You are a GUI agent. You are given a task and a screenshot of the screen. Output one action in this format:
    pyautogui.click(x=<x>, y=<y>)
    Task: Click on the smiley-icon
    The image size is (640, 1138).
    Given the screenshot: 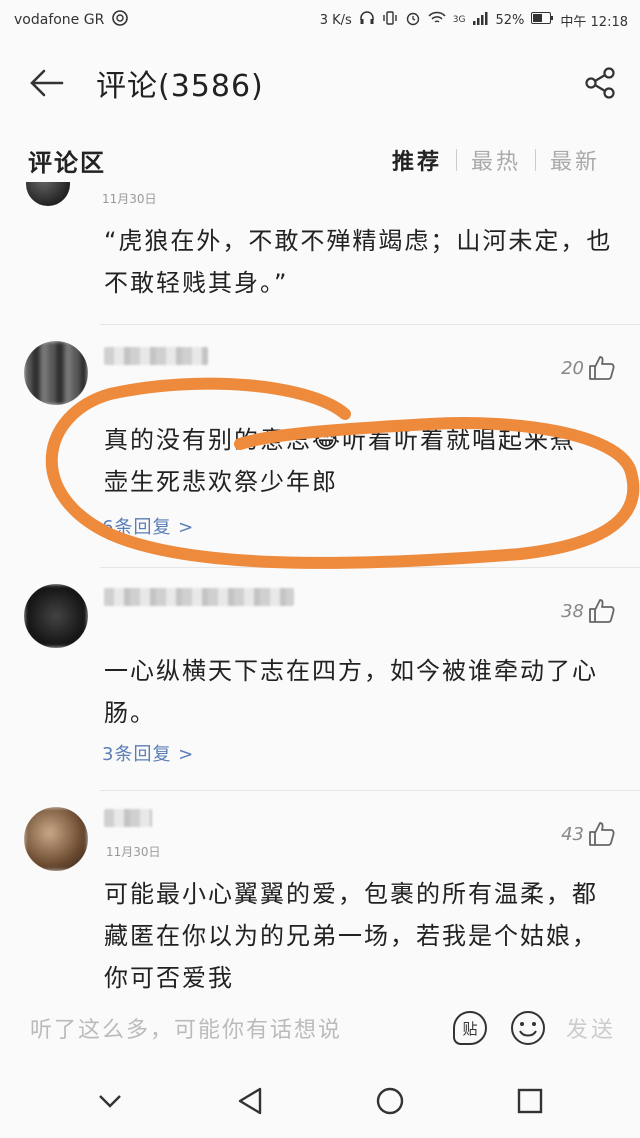 What is the action you would take?
    pyautogui.click(x=527, y=1028)
    